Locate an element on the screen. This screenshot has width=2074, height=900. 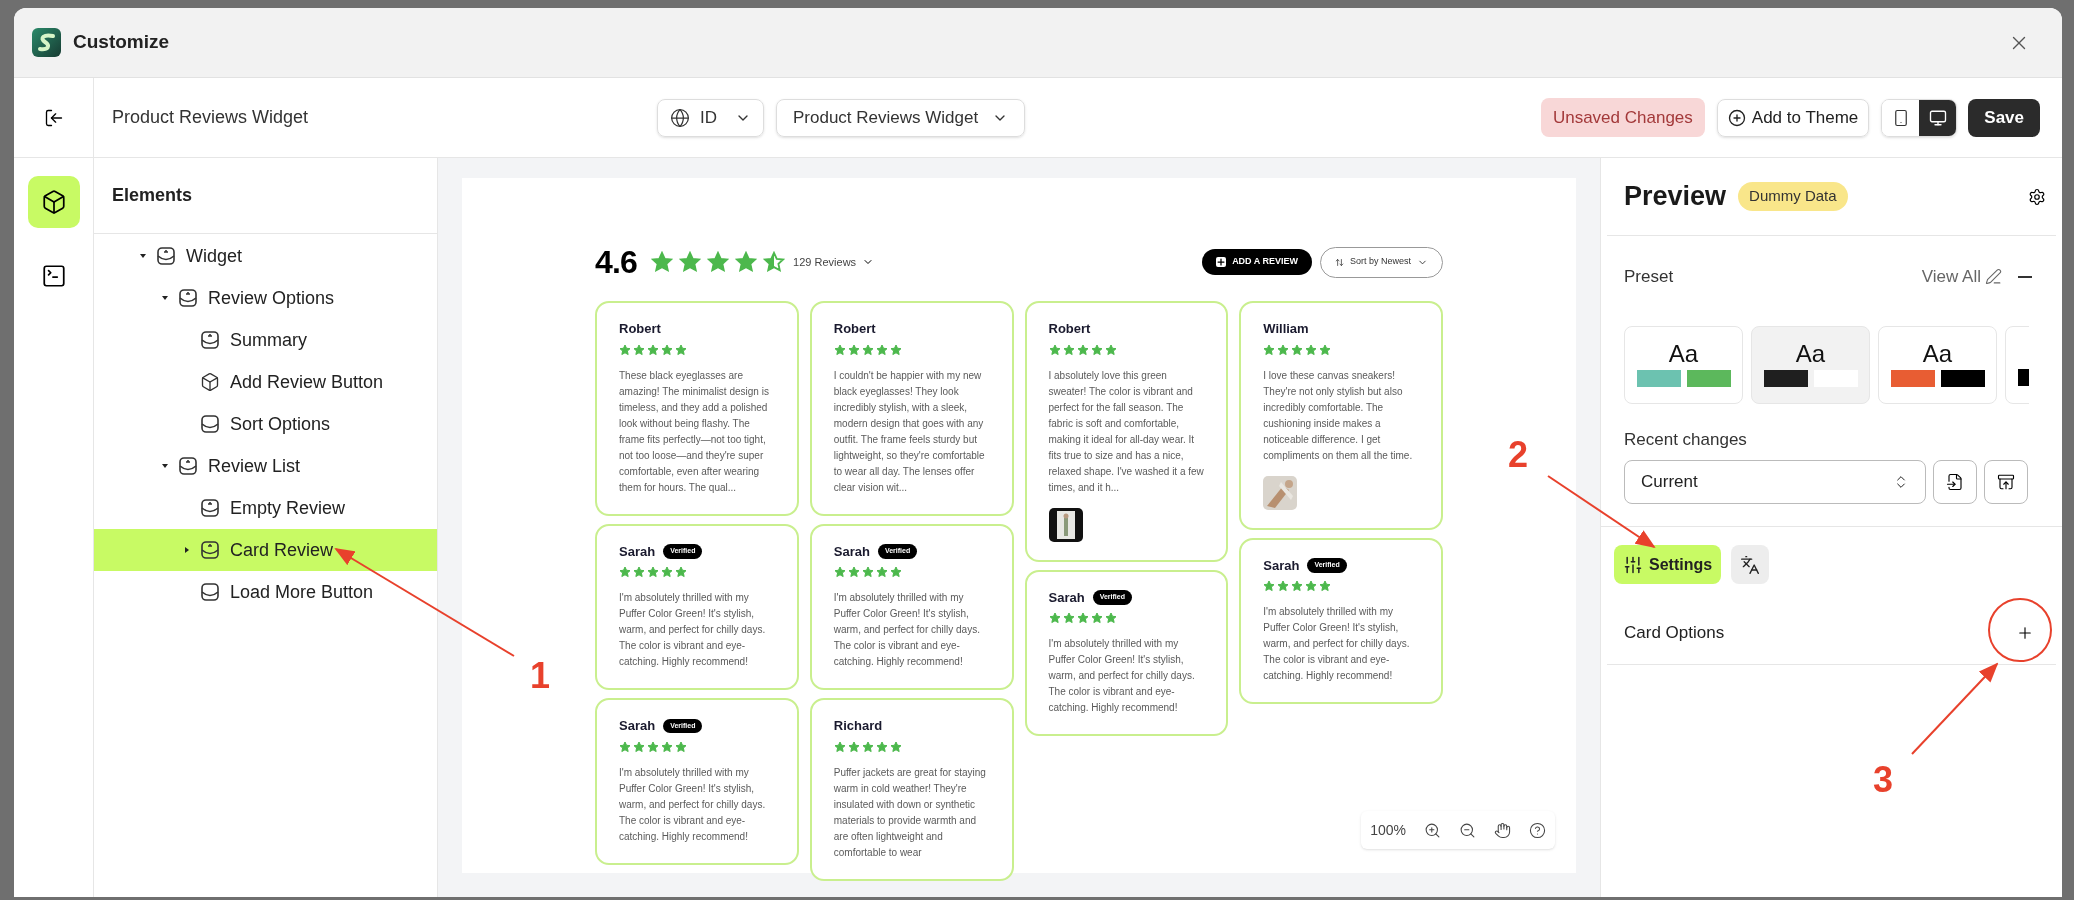
tree-item: Widget is located at coordinates (265, 256).